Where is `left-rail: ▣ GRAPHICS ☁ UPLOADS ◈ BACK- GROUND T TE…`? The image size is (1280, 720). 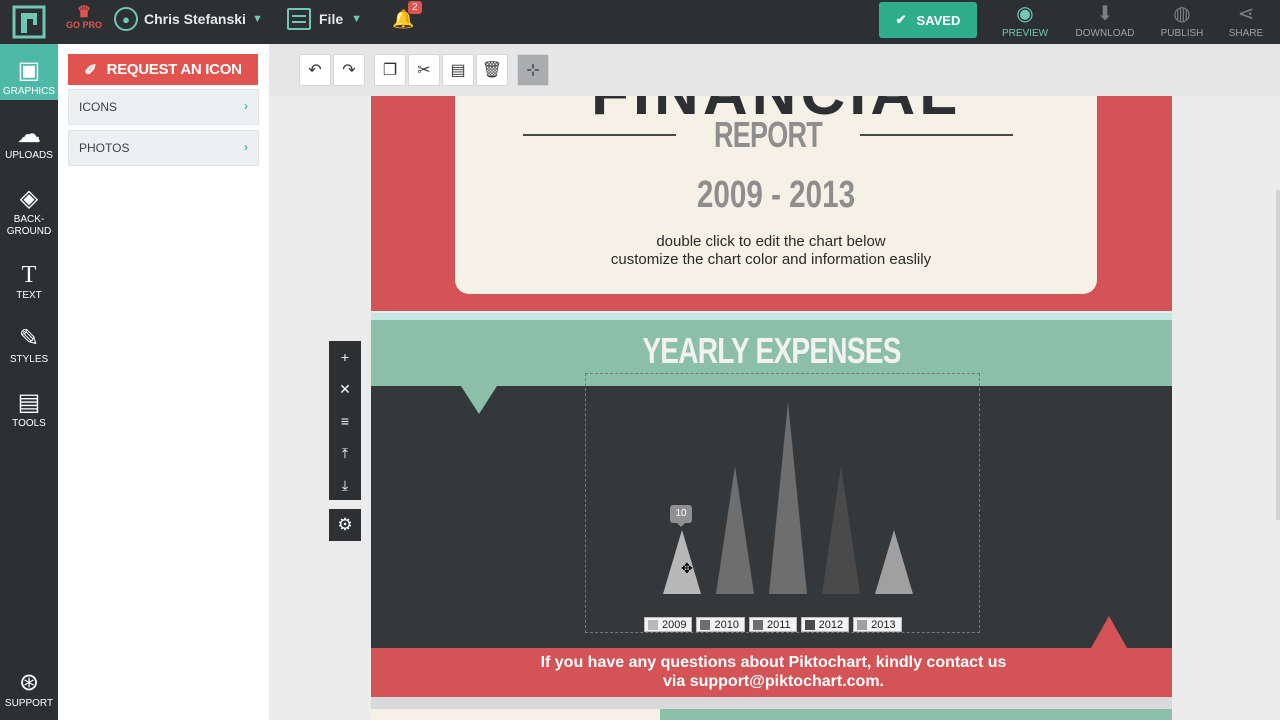
left-rail: ▣ GRAPHICS ☁ UPLOADS ◈ BACK- GROUND T TE… is located at coordinates (32, 382).